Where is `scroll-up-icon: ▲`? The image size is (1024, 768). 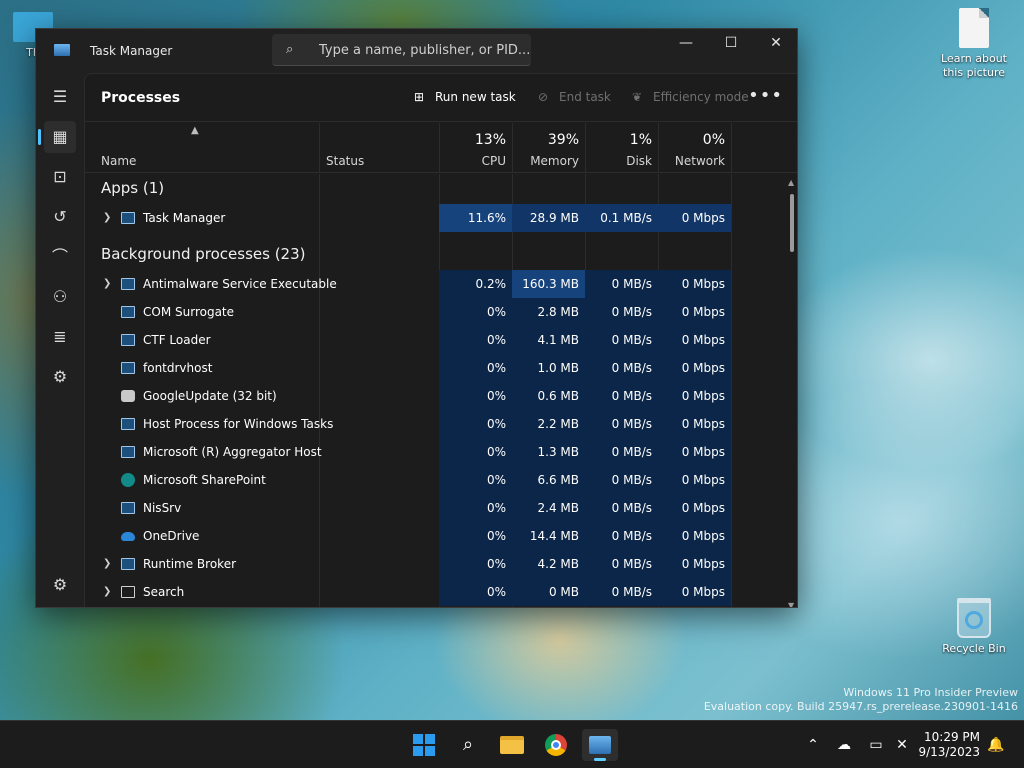
scroll-up-icon: ▲ is located at coordinates (791, 182).